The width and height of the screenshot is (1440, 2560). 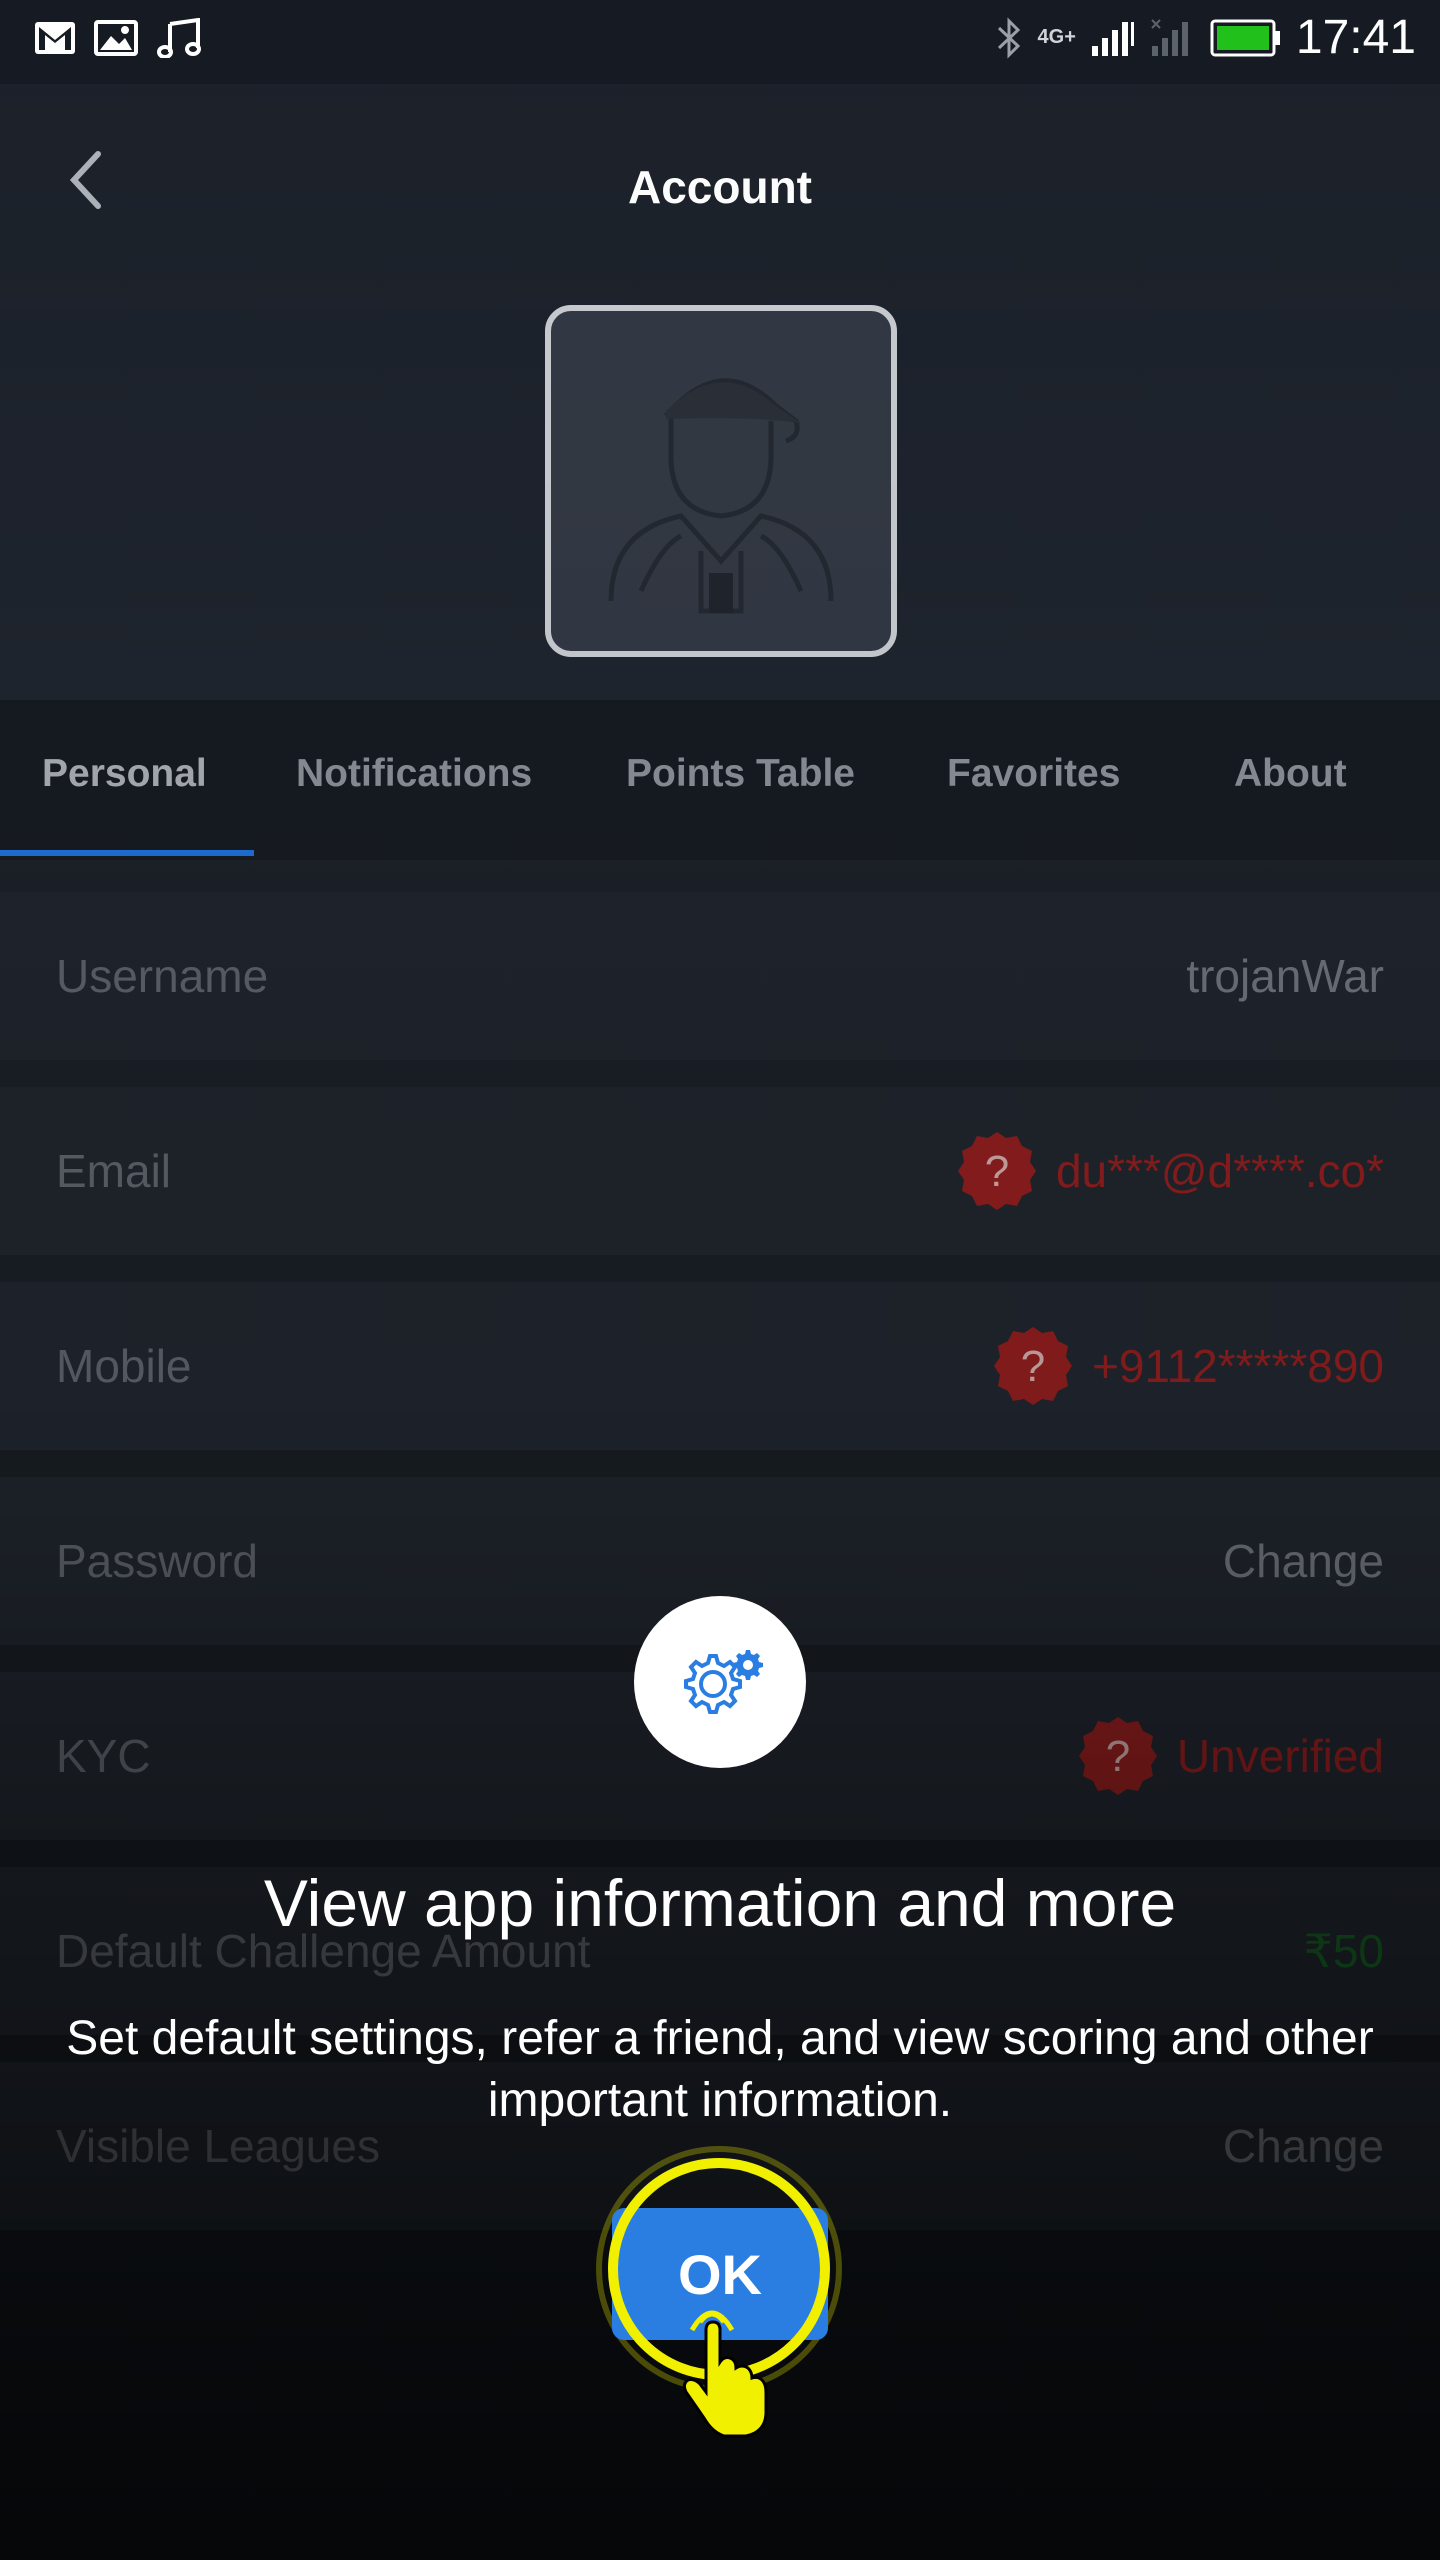 What do you see at coordinates (720, 2274) in the screenshot?
I see `ok-button: OK` at bounding box center [720, 2274].